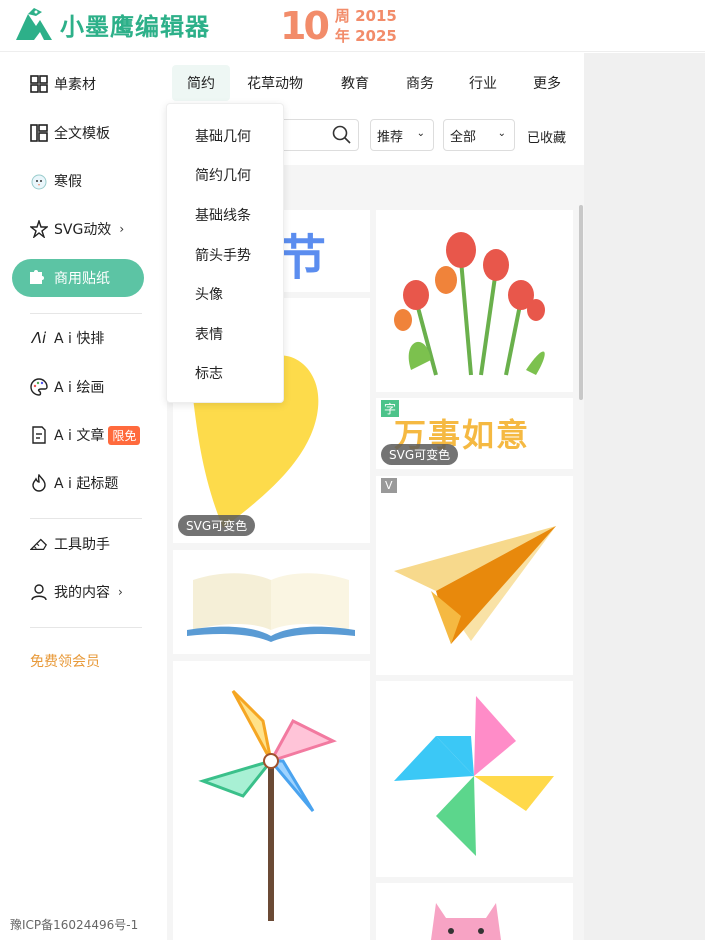 This screenshot has width=705, height=940. I want to click on sidebar-item-winter-break: 寒假, so click(56, 181).